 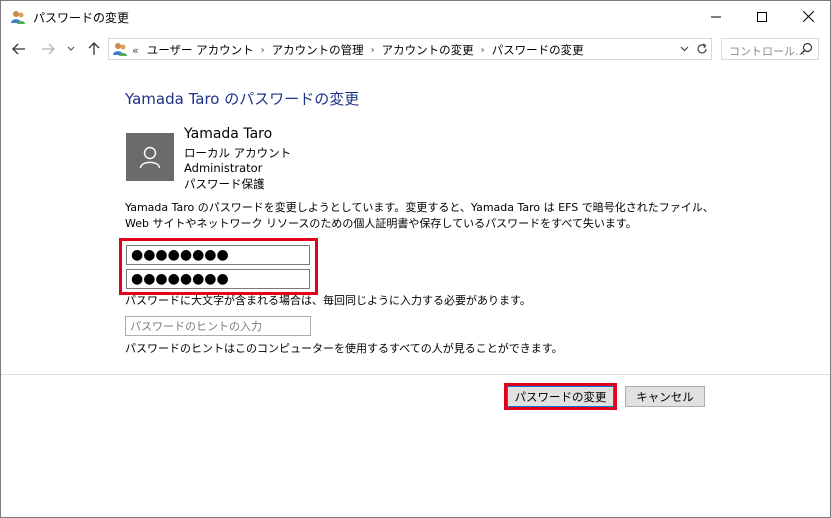 I want to click on page-title: Yamada Taro のパスワードの変更, so click(x=242, y=99).